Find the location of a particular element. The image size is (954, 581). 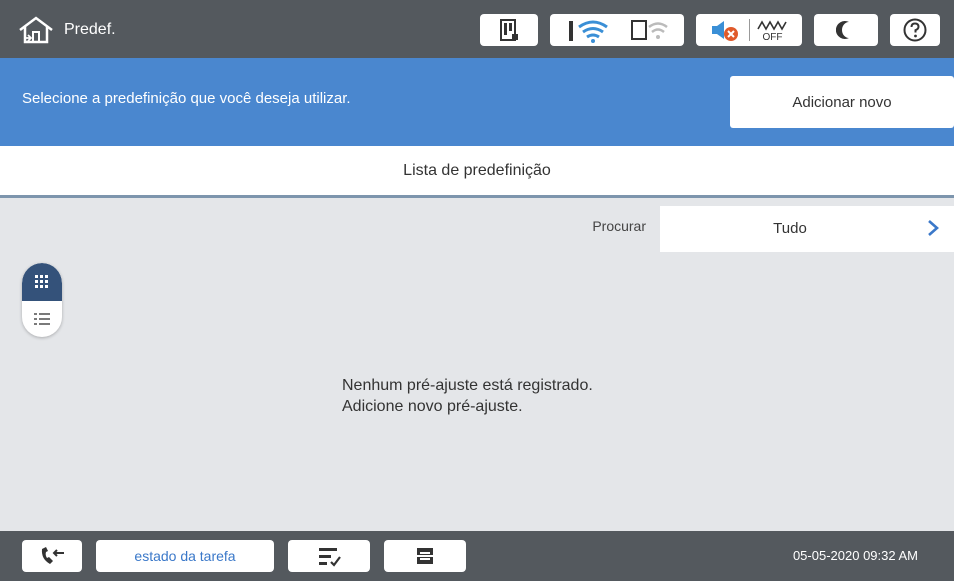

grid-view-icon is located at coordinates (41, 281).